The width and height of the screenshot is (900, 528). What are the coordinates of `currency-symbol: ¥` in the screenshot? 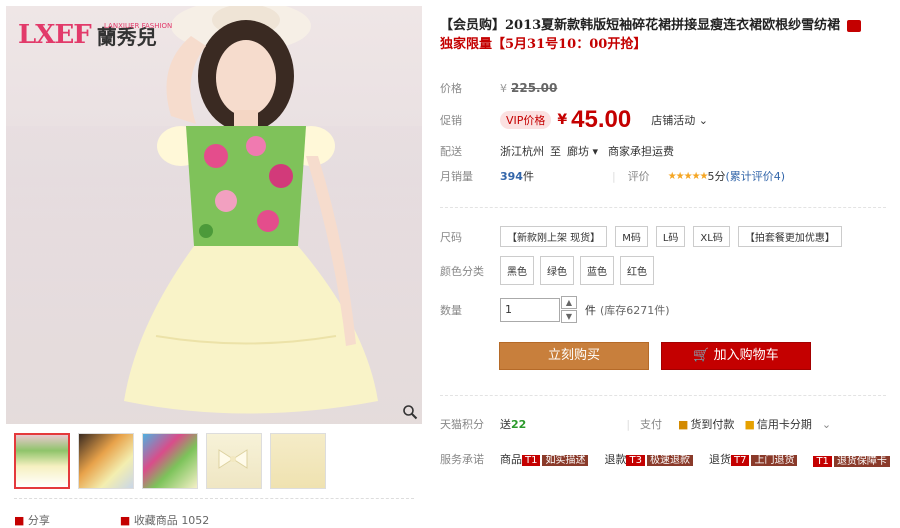 It's located at (503, 88).